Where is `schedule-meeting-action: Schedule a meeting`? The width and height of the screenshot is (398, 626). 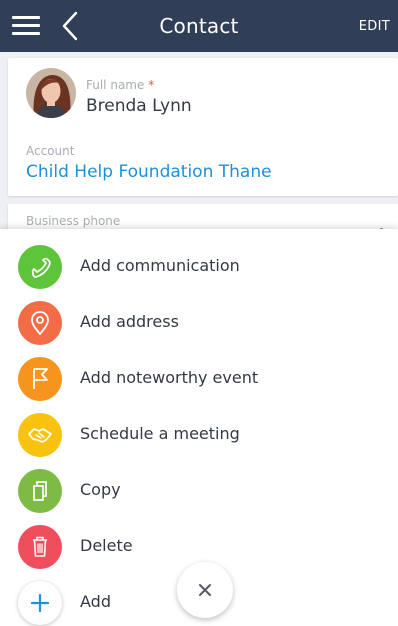 schedule-meeting-action: Schedule a meeting is located at coordinates (199, 434).